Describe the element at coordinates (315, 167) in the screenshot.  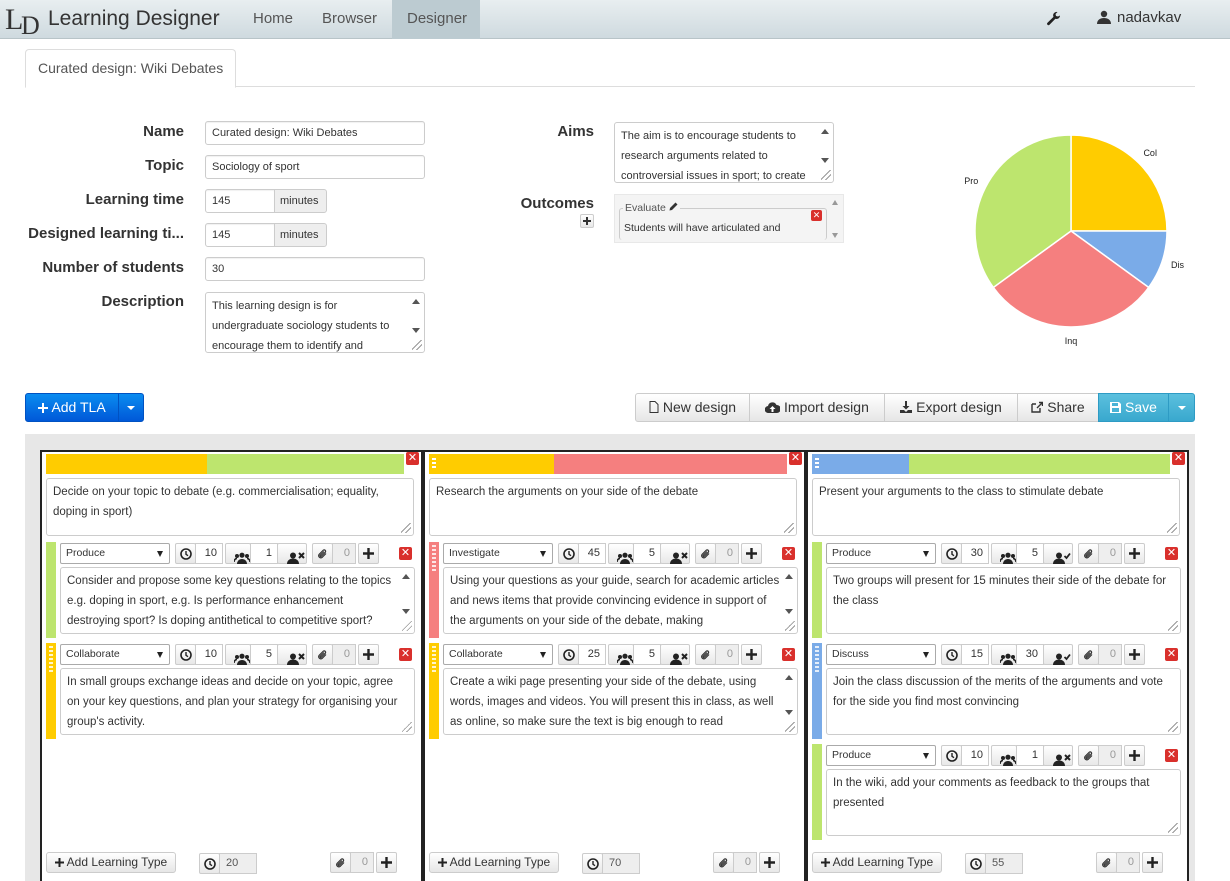
I see `topic-input: Sociology of sport` at that location.